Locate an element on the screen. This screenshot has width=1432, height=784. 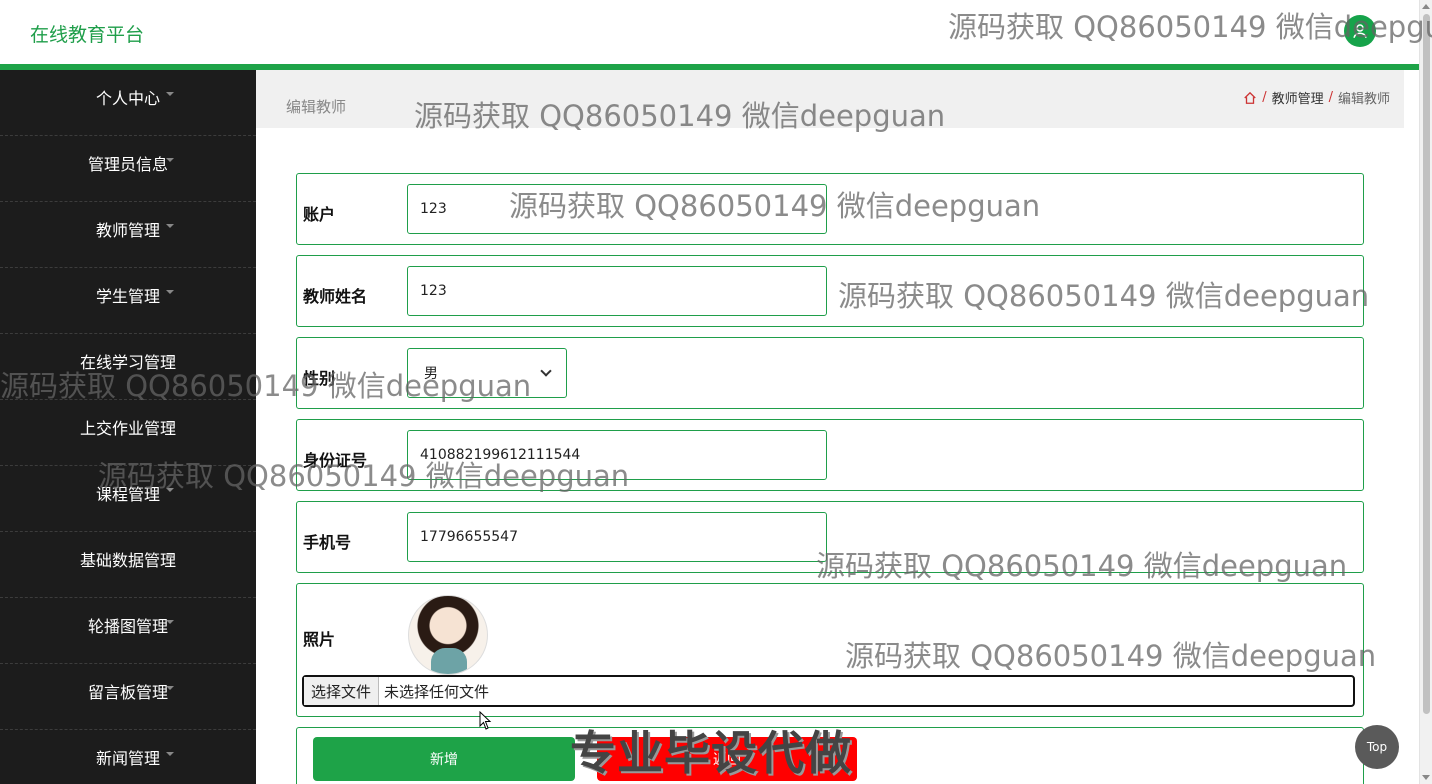
gender-select: 男 is located at coordinates (487, 373).